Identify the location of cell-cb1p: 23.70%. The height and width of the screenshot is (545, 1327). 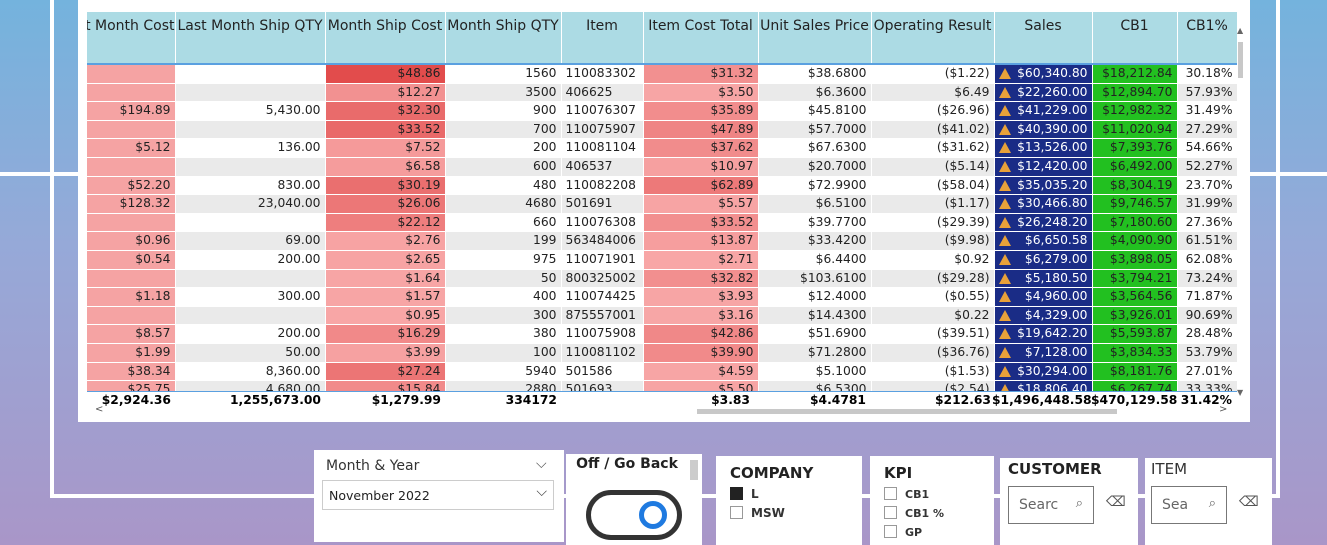
(1207, 186).